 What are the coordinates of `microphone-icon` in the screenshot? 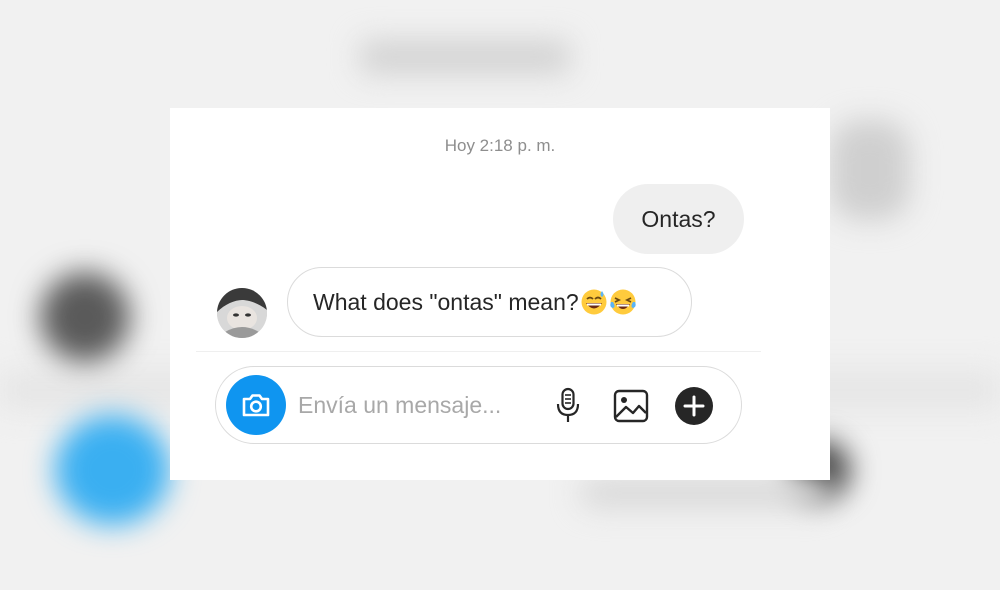 It's located at (568, 404).